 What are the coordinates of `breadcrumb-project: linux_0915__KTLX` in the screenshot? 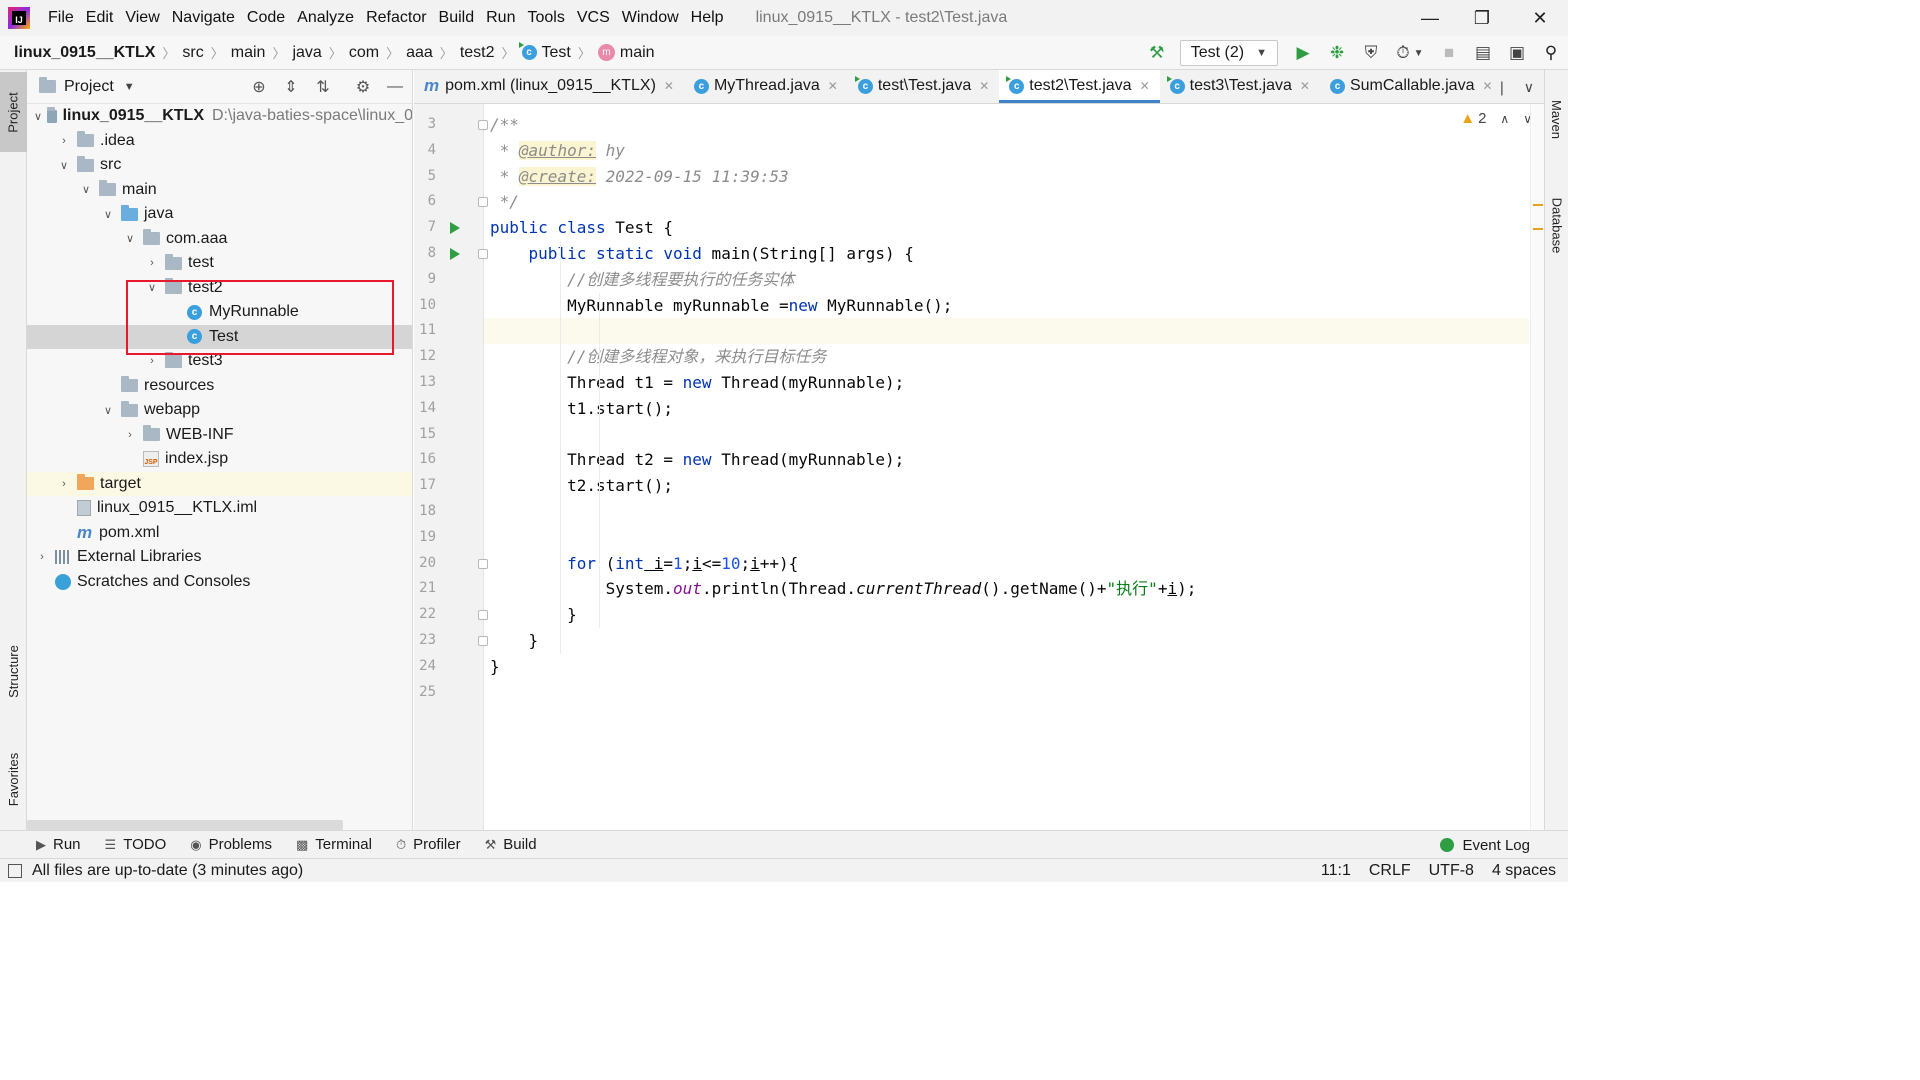 It's located at (79, 53).